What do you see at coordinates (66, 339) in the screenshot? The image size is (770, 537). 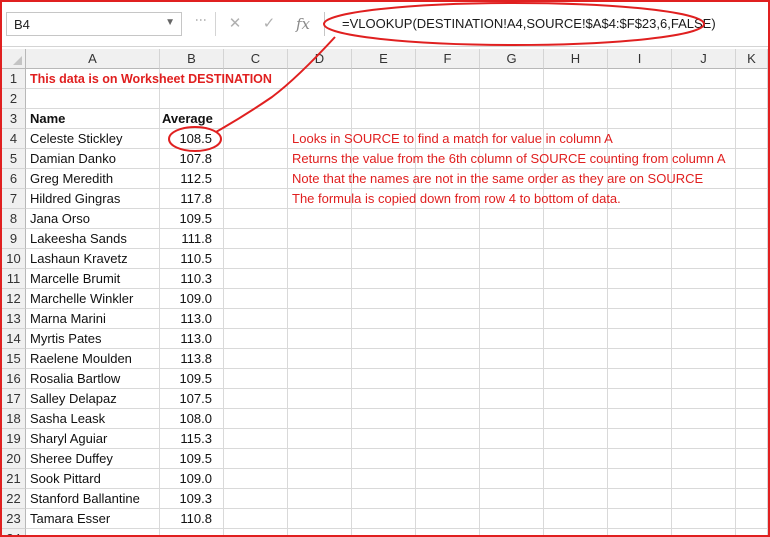 I see `name-cell: Myrtis Pates` at bounding box center [66, 339].